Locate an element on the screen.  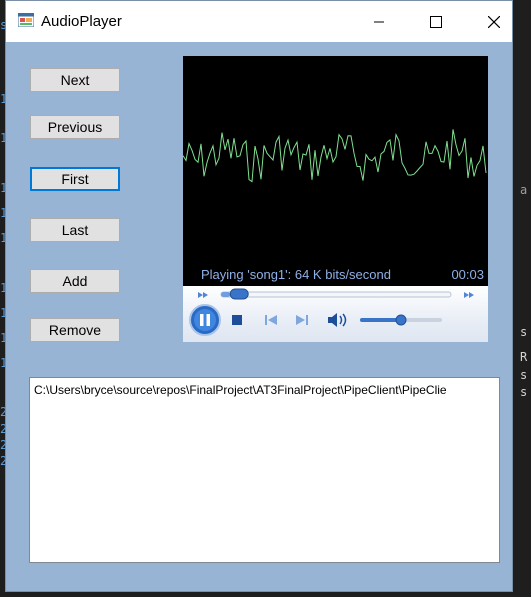
maximize-button is located at coordinates (436, 21).